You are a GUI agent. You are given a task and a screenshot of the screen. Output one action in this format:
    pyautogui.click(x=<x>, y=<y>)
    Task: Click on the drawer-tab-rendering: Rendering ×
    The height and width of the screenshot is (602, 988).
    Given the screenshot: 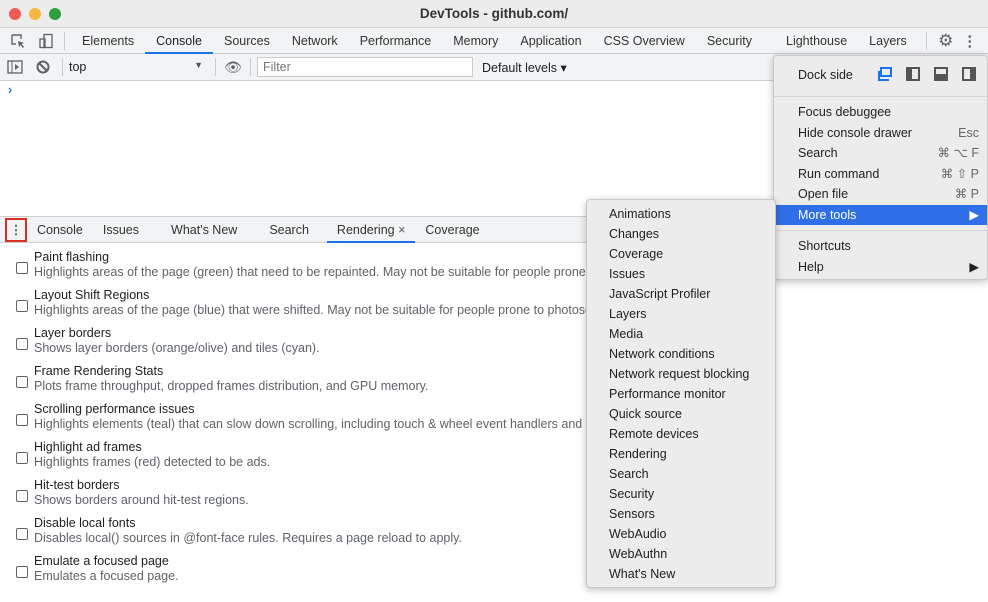 What is the action you would take?
    pyautogui.click(x=371, y=230)
    